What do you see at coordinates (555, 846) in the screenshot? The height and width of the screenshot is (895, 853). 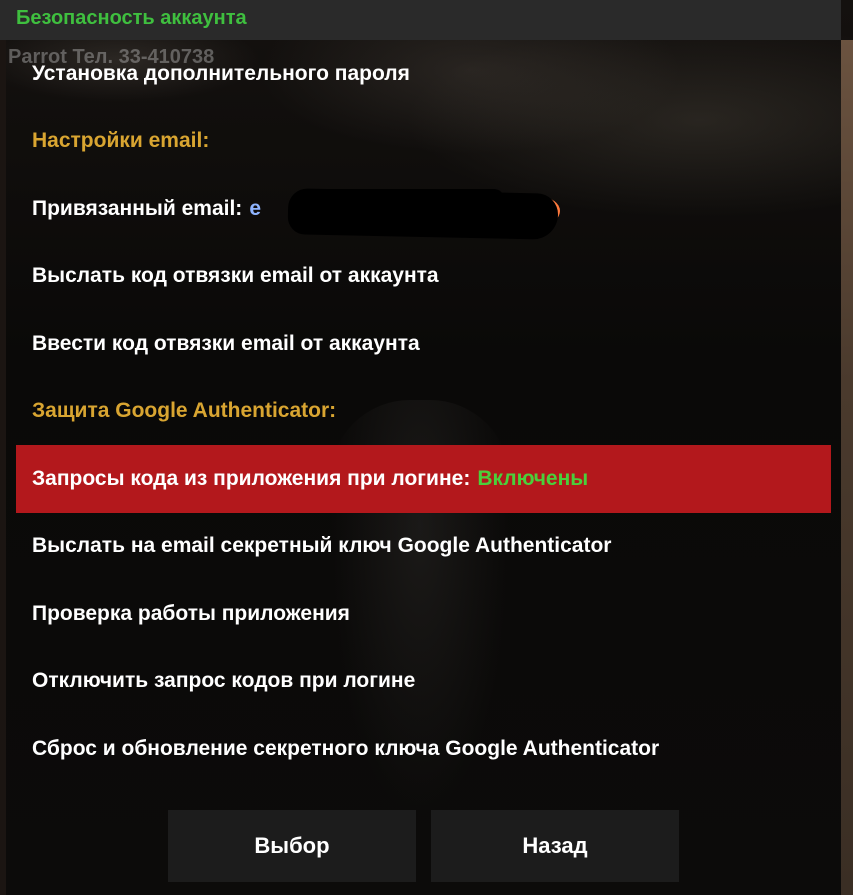 I see `back-button: Назад` at bounding box center [555, 846].